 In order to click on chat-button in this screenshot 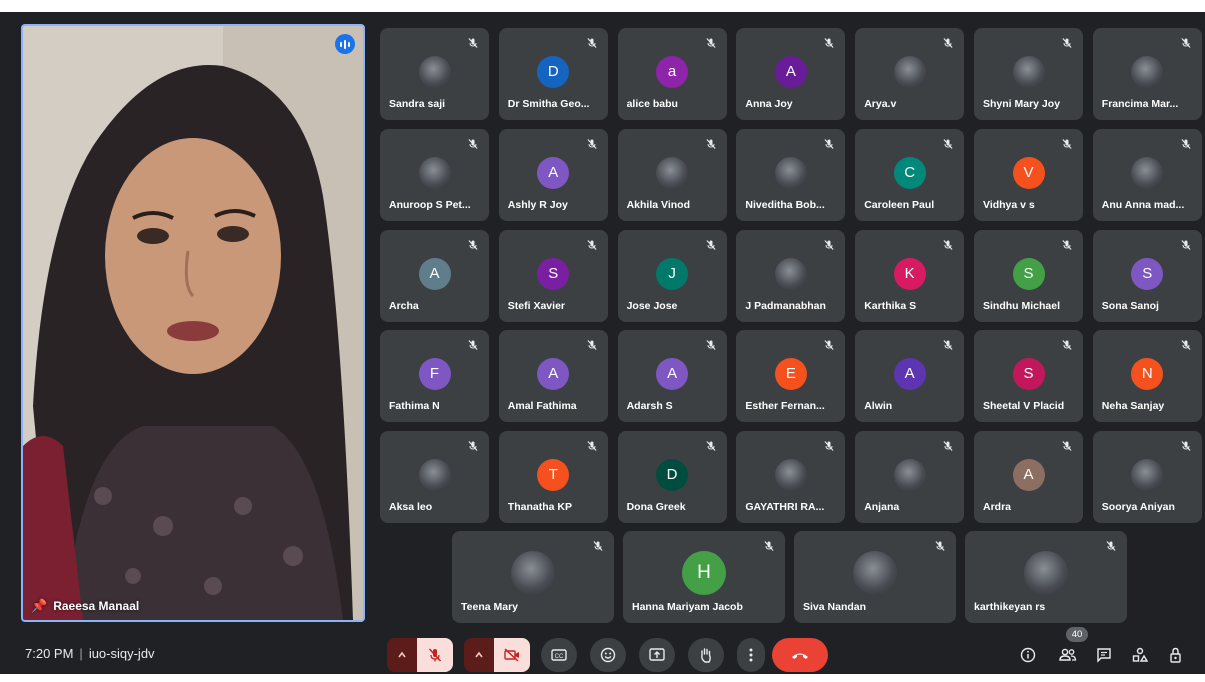, I will do `click(1104, 655)`.